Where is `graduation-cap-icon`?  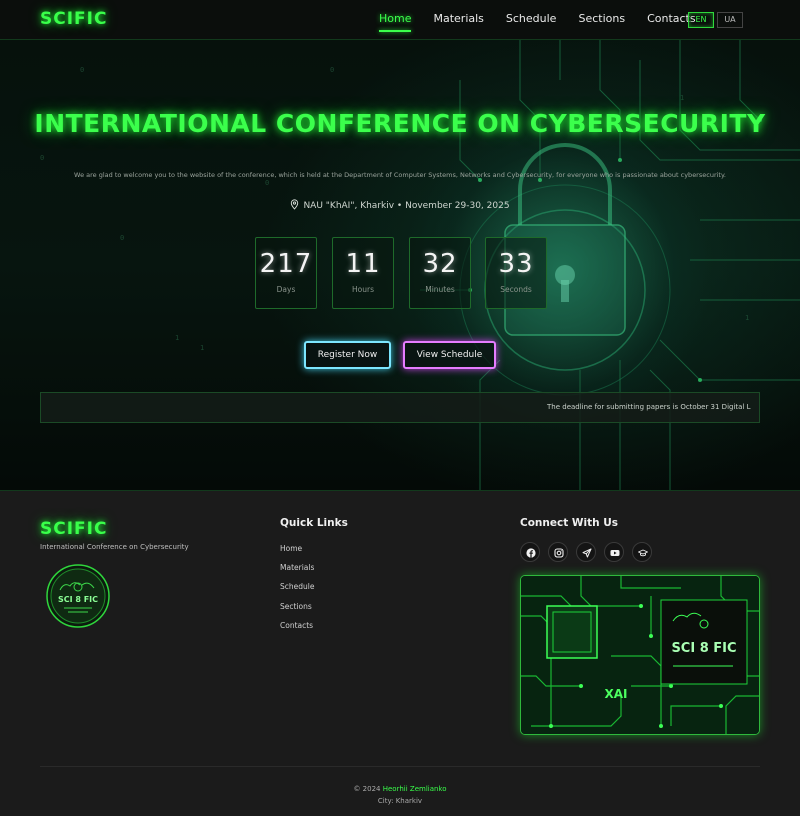
graduation-cap-icon is located at coordinates (643, 553).